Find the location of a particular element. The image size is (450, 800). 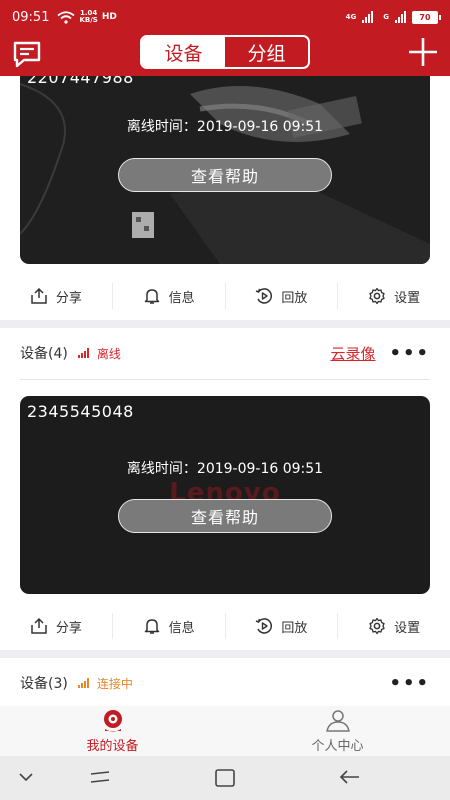

device-id: 2207447988 is located at coordinates (80, 81).